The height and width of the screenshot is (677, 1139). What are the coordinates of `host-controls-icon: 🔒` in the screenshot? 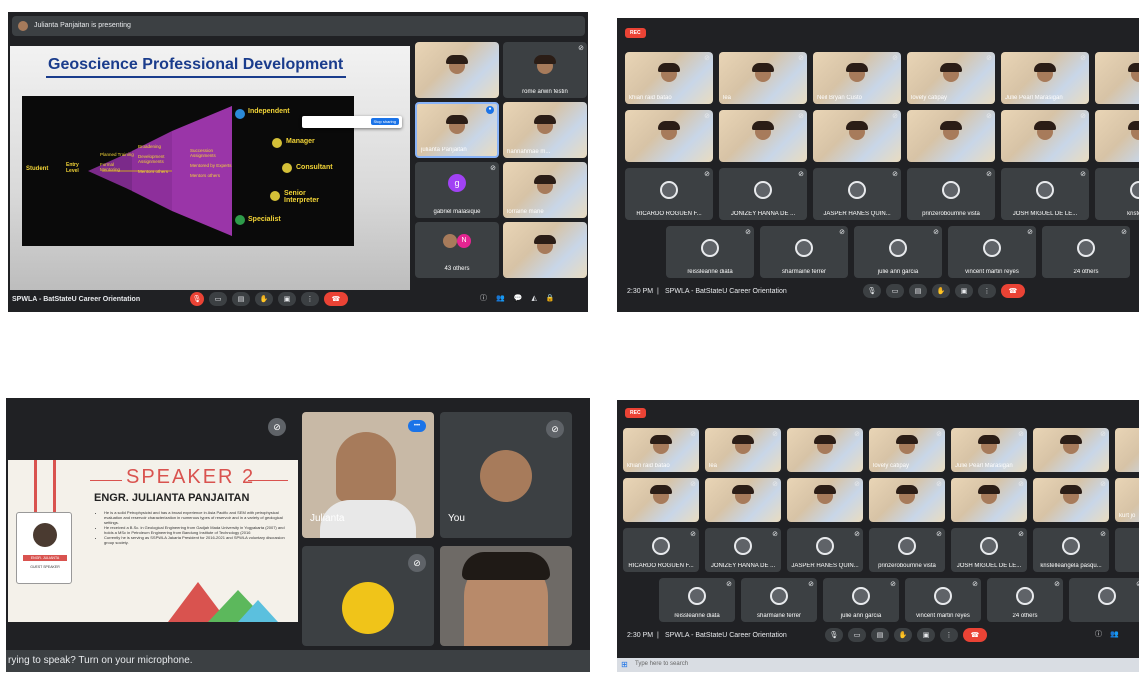 It's located at (550, 298).